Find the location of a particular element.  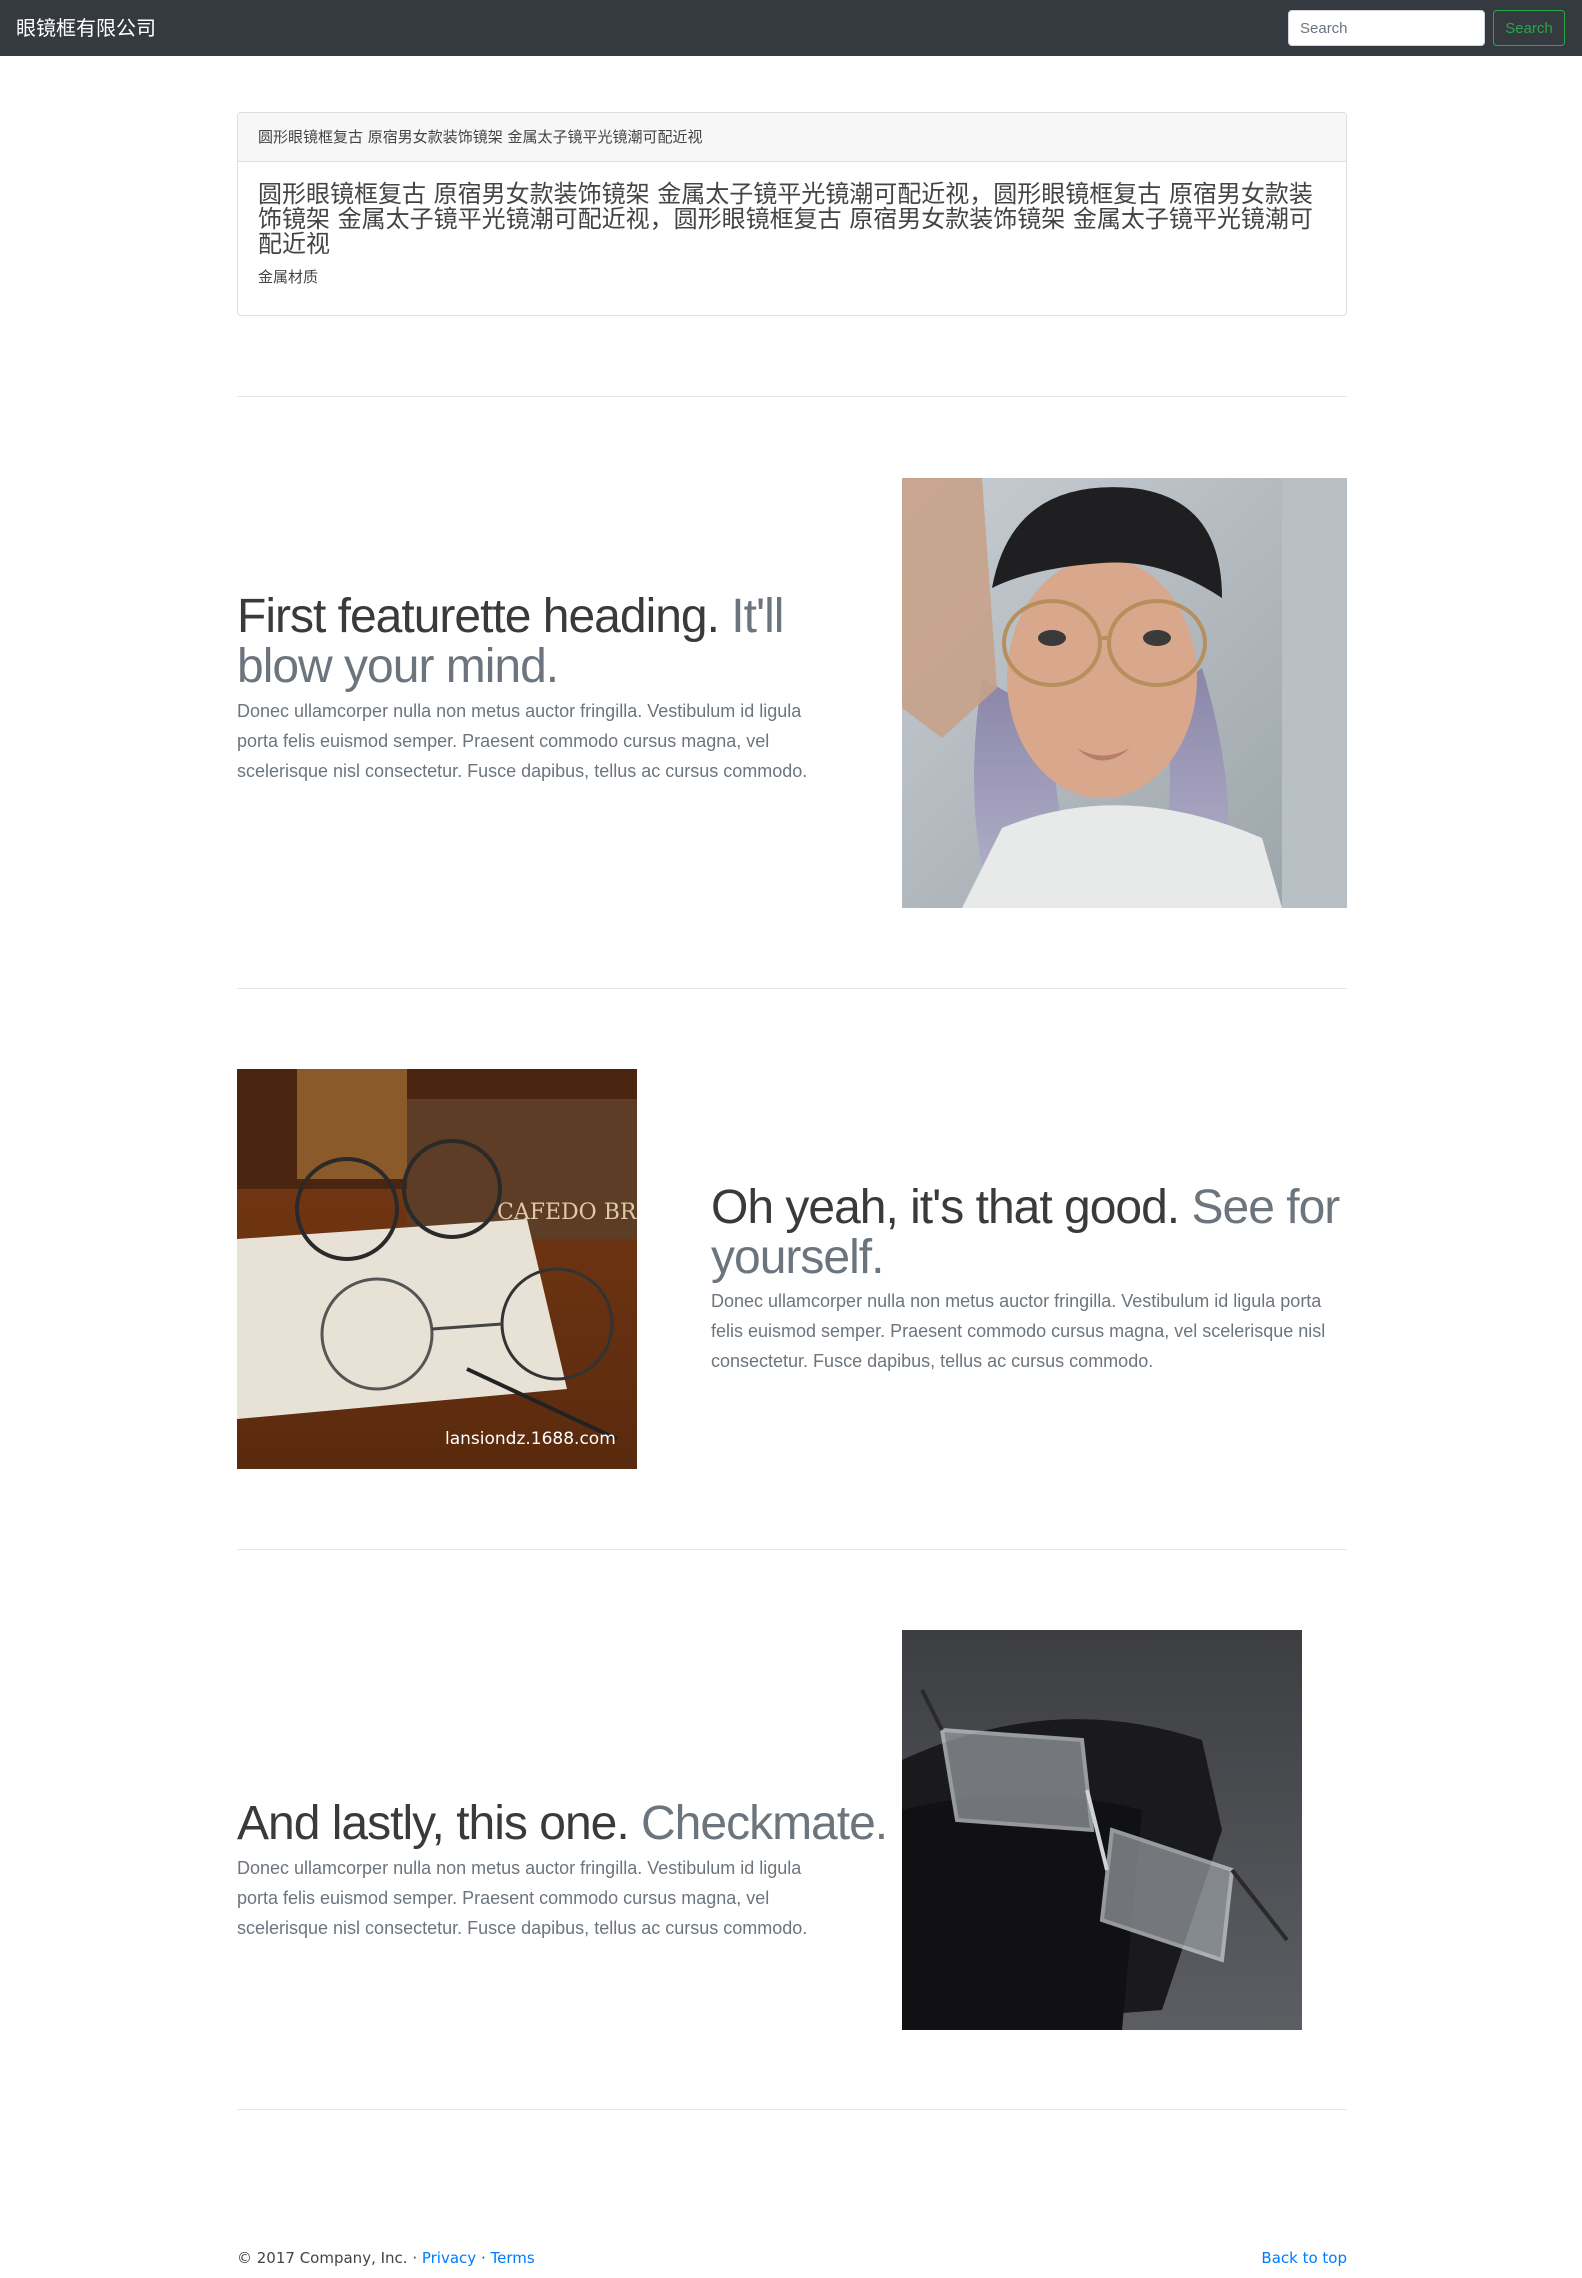

copyright-text: © 2017 Company, Inc. · is located at coordinates (329, 2258).